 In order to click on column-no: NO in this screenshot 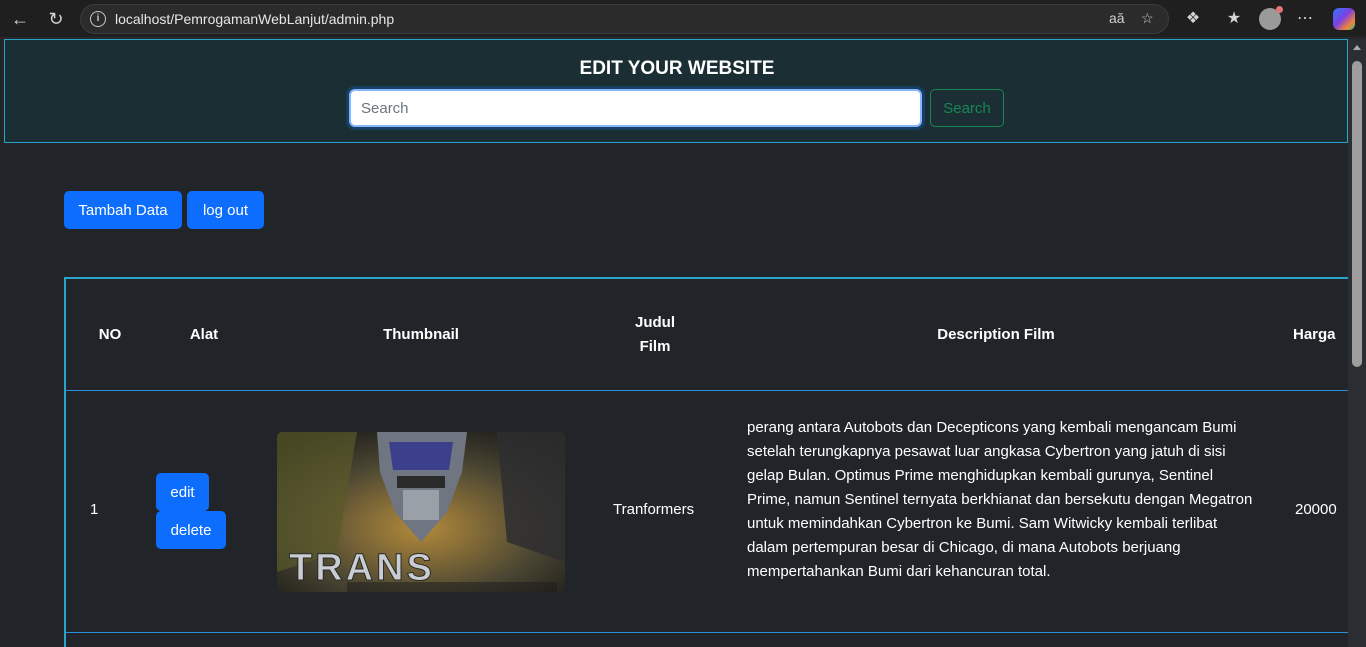, I will do `click(110, 334)`.